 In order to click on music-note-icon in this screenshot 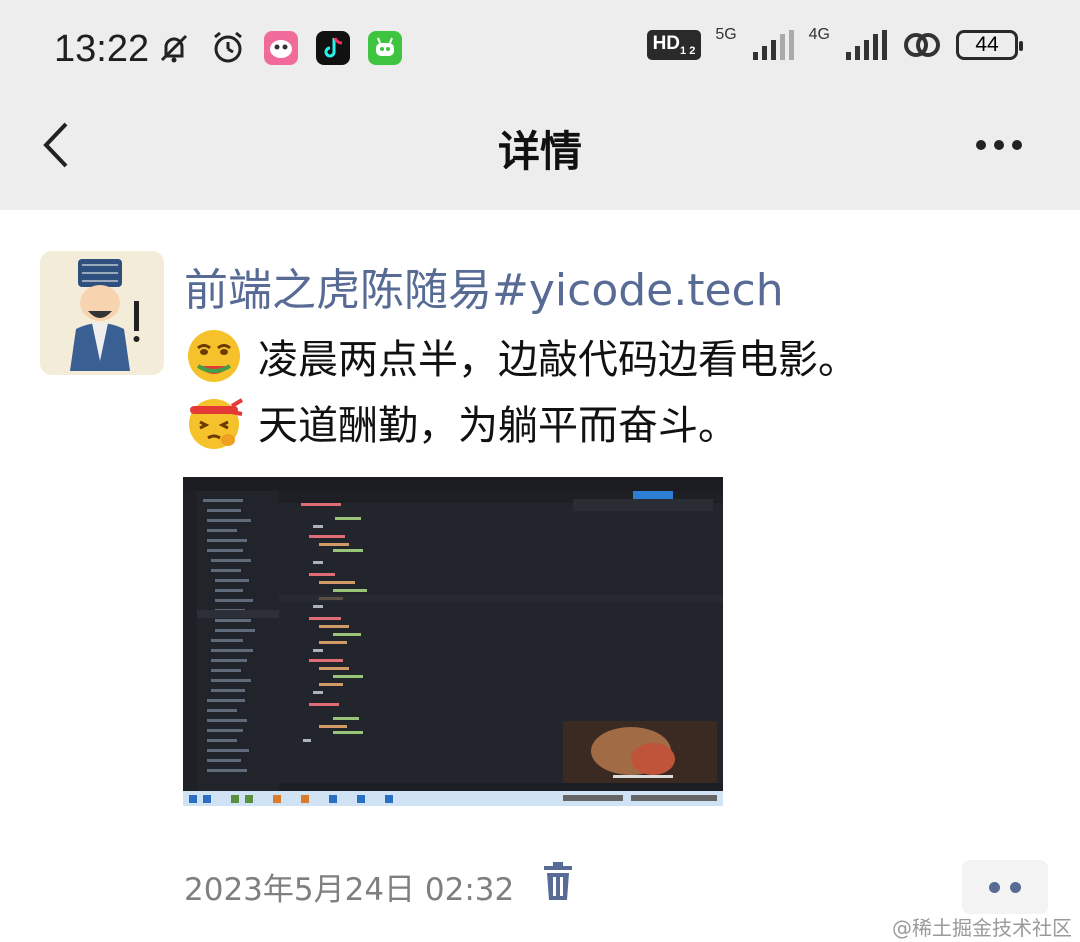, I will do `click(333, 47)`.